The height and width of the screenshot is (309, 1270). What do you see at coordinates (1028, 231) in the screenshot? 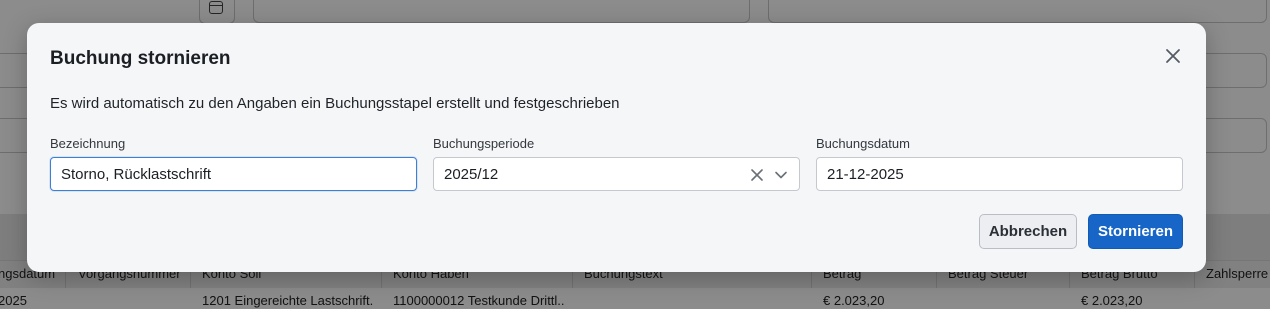
I see `cancel-button: Abbrechen` at bounding box center [1028, 231].